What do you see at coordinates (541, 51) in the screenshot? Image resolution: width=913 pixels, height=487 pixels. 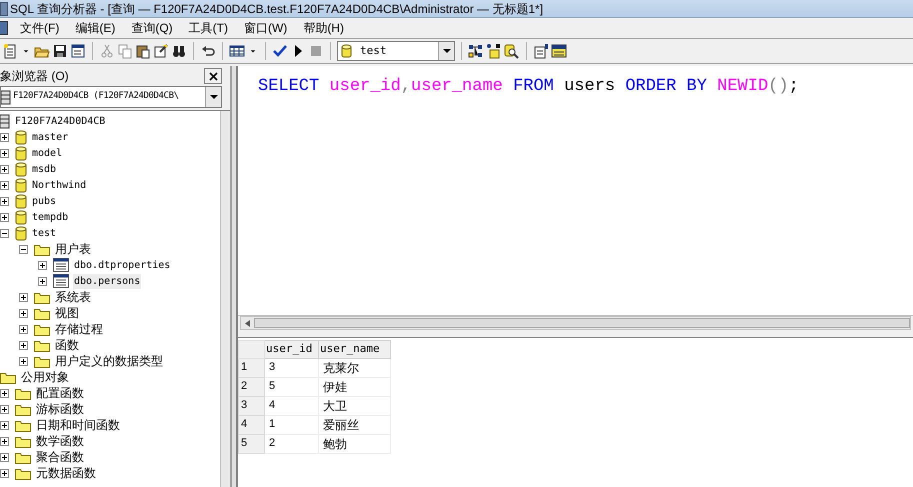 I see `properties-icon` at bounding box center [541, 51].